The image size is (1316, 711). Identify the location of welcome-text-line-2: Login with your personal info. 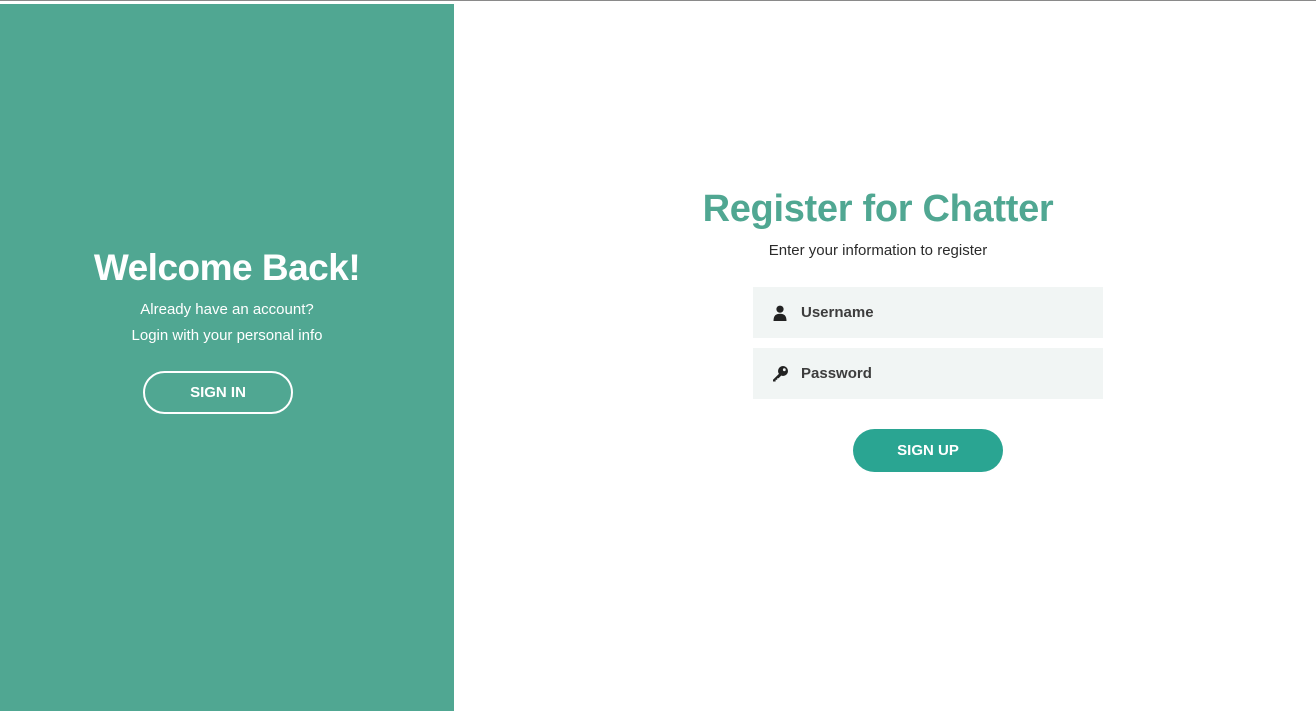
(227, 335).